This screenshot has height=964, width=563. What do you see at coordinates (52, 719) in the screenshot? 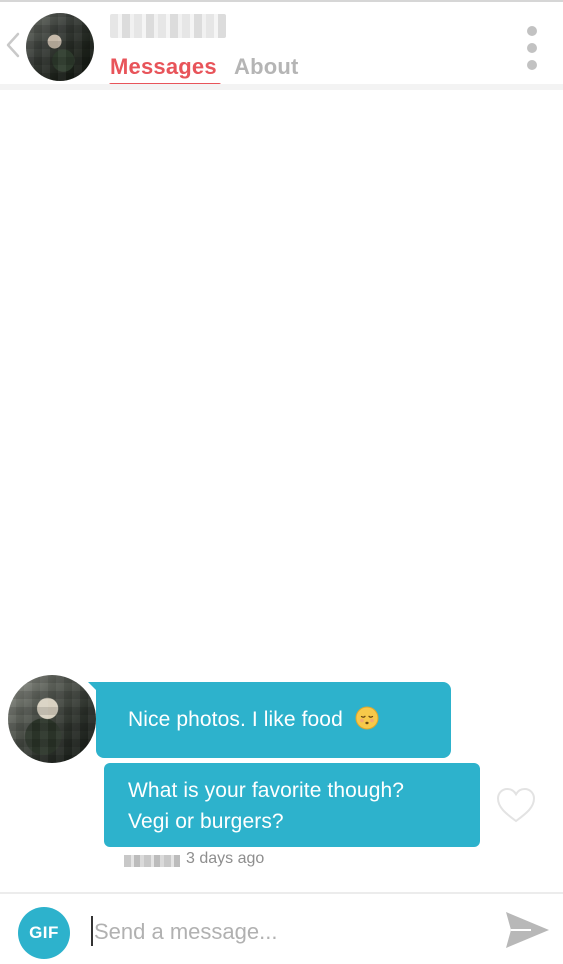
I see `sender-avatar` at bounding box center [52, 719].